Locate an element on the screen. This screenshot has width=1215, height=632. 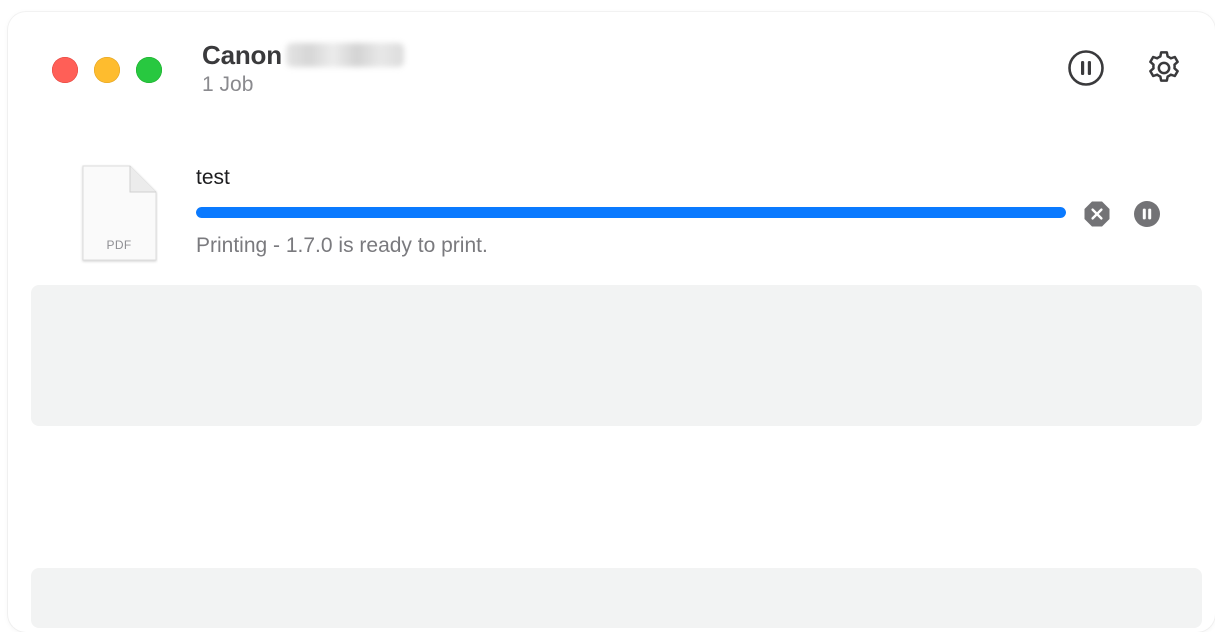
close-window-button is located at coordinates (65, 70).